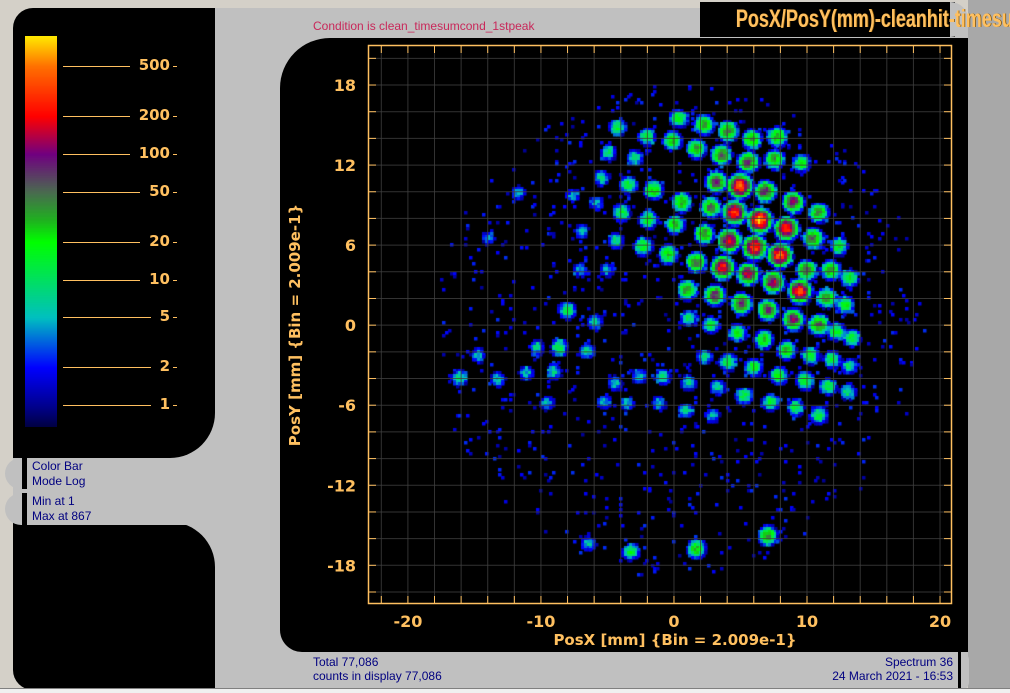 The width and height of the screenshot is (1010, 693). Describe the element at coordinates (346, 662) in the screenshot. I see `total-count: Total 77,086` at that location.